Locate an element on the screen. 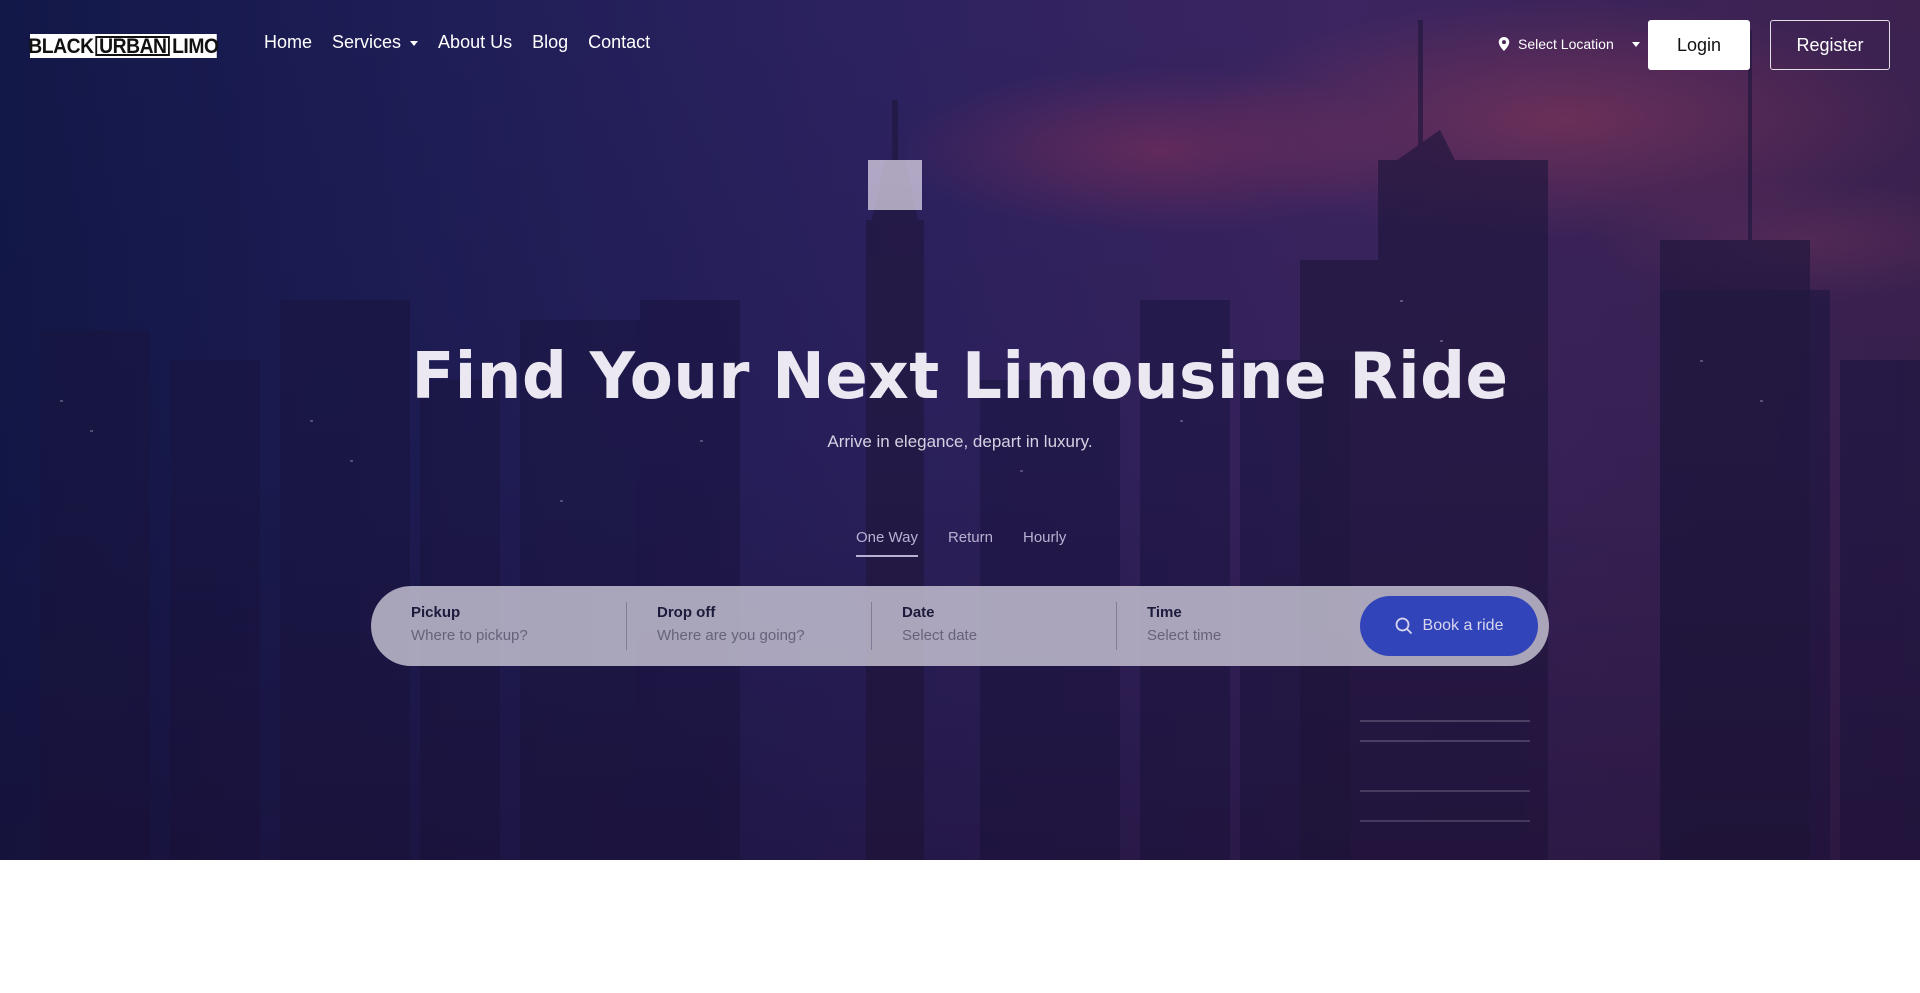 The image size is (1920, 993). dropoff-field: Drop off is located at coordinates (757, 629).